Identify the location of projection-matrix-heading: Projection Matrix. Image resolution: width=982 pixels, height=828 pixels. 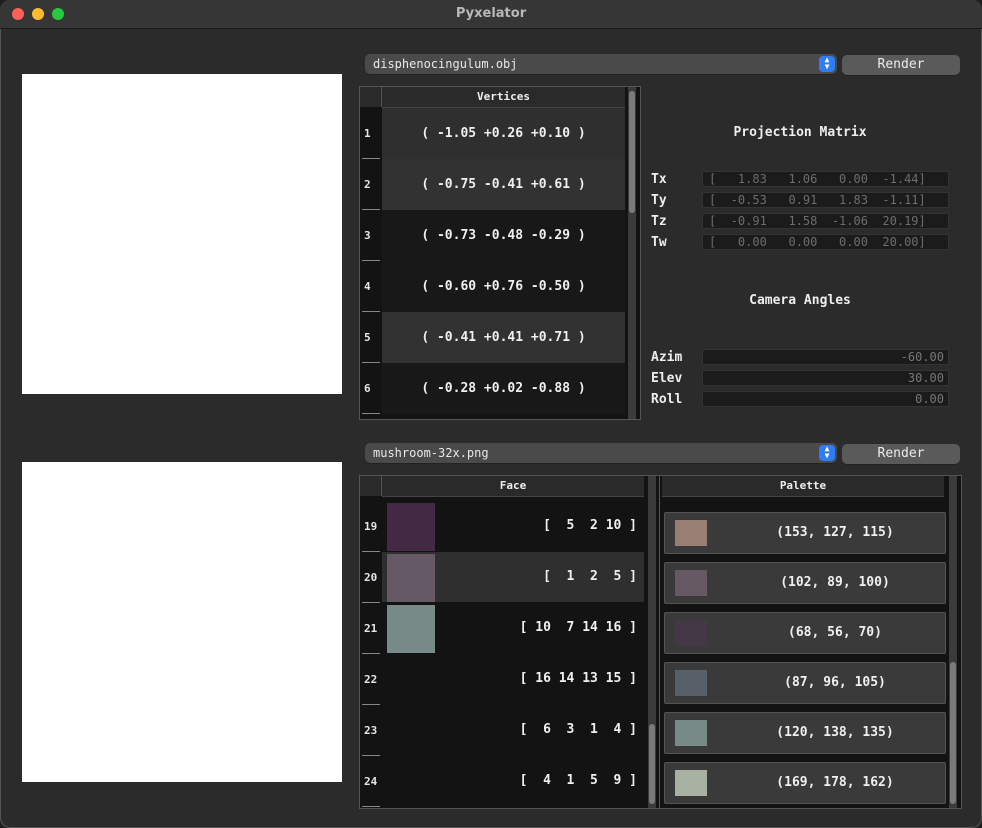
(800, 132).